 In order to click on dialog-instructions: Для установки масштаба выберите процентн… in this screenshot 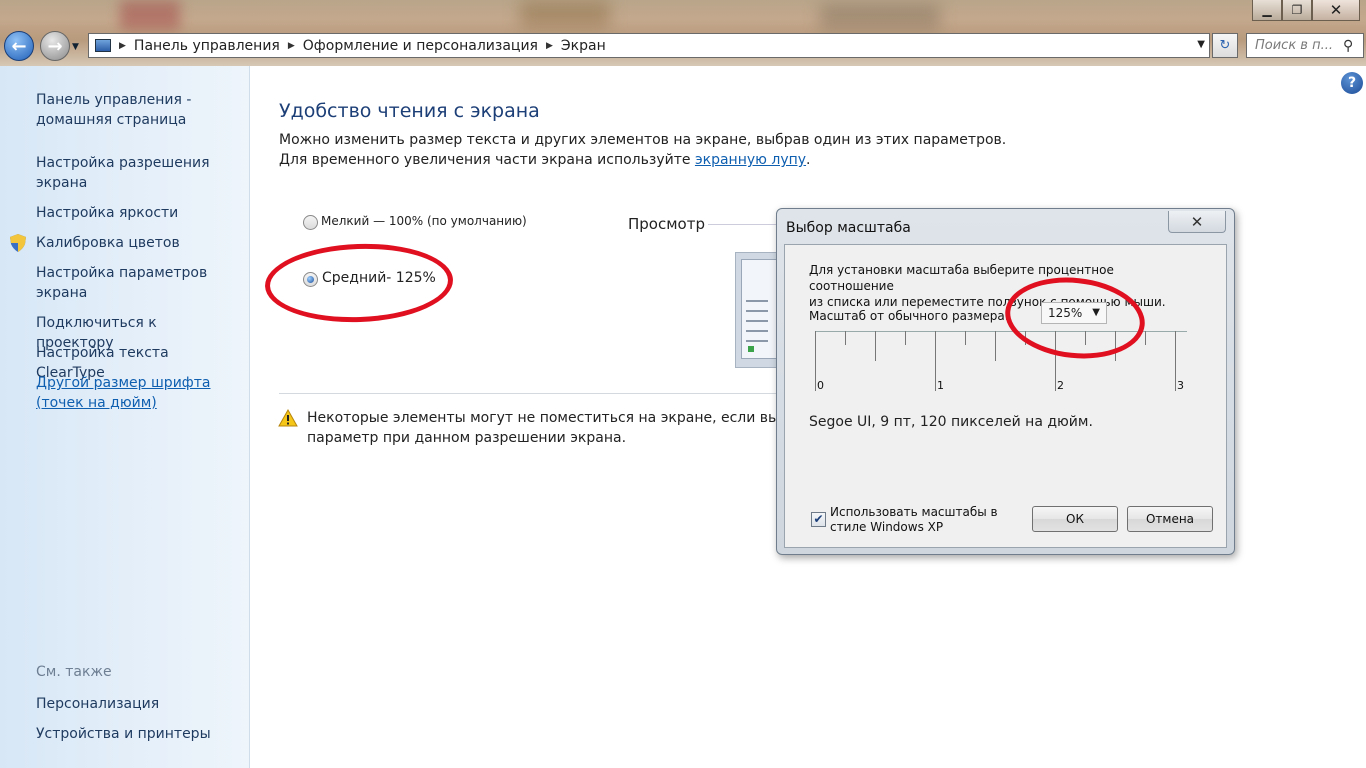, I will do `click(1004, 286)`.